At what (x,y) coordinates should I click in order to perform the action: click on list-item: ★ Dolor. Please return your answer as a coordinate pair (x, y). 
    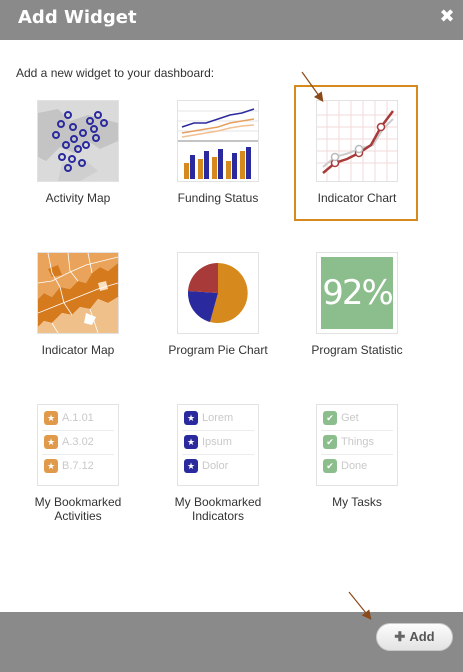
    Looking at the image, I should click on (218, 466).